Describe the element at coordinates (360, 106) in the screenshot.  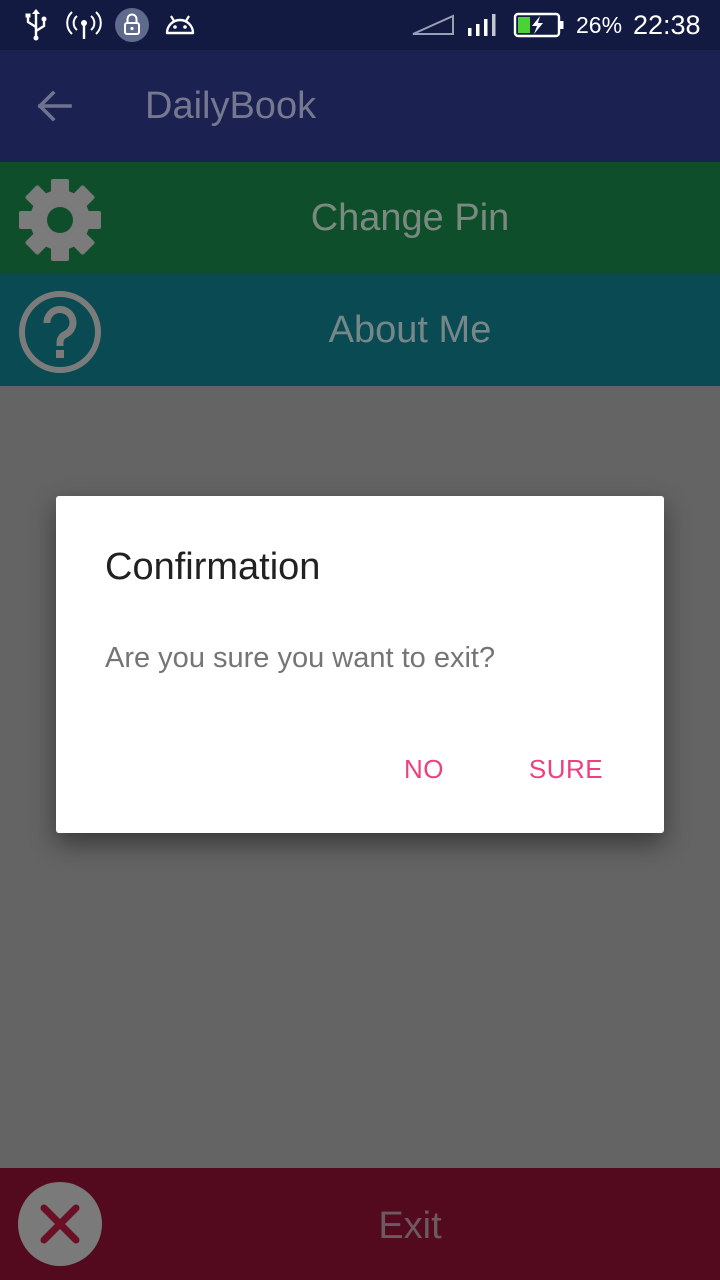
I see `app-bar: DailyBook` at that location.